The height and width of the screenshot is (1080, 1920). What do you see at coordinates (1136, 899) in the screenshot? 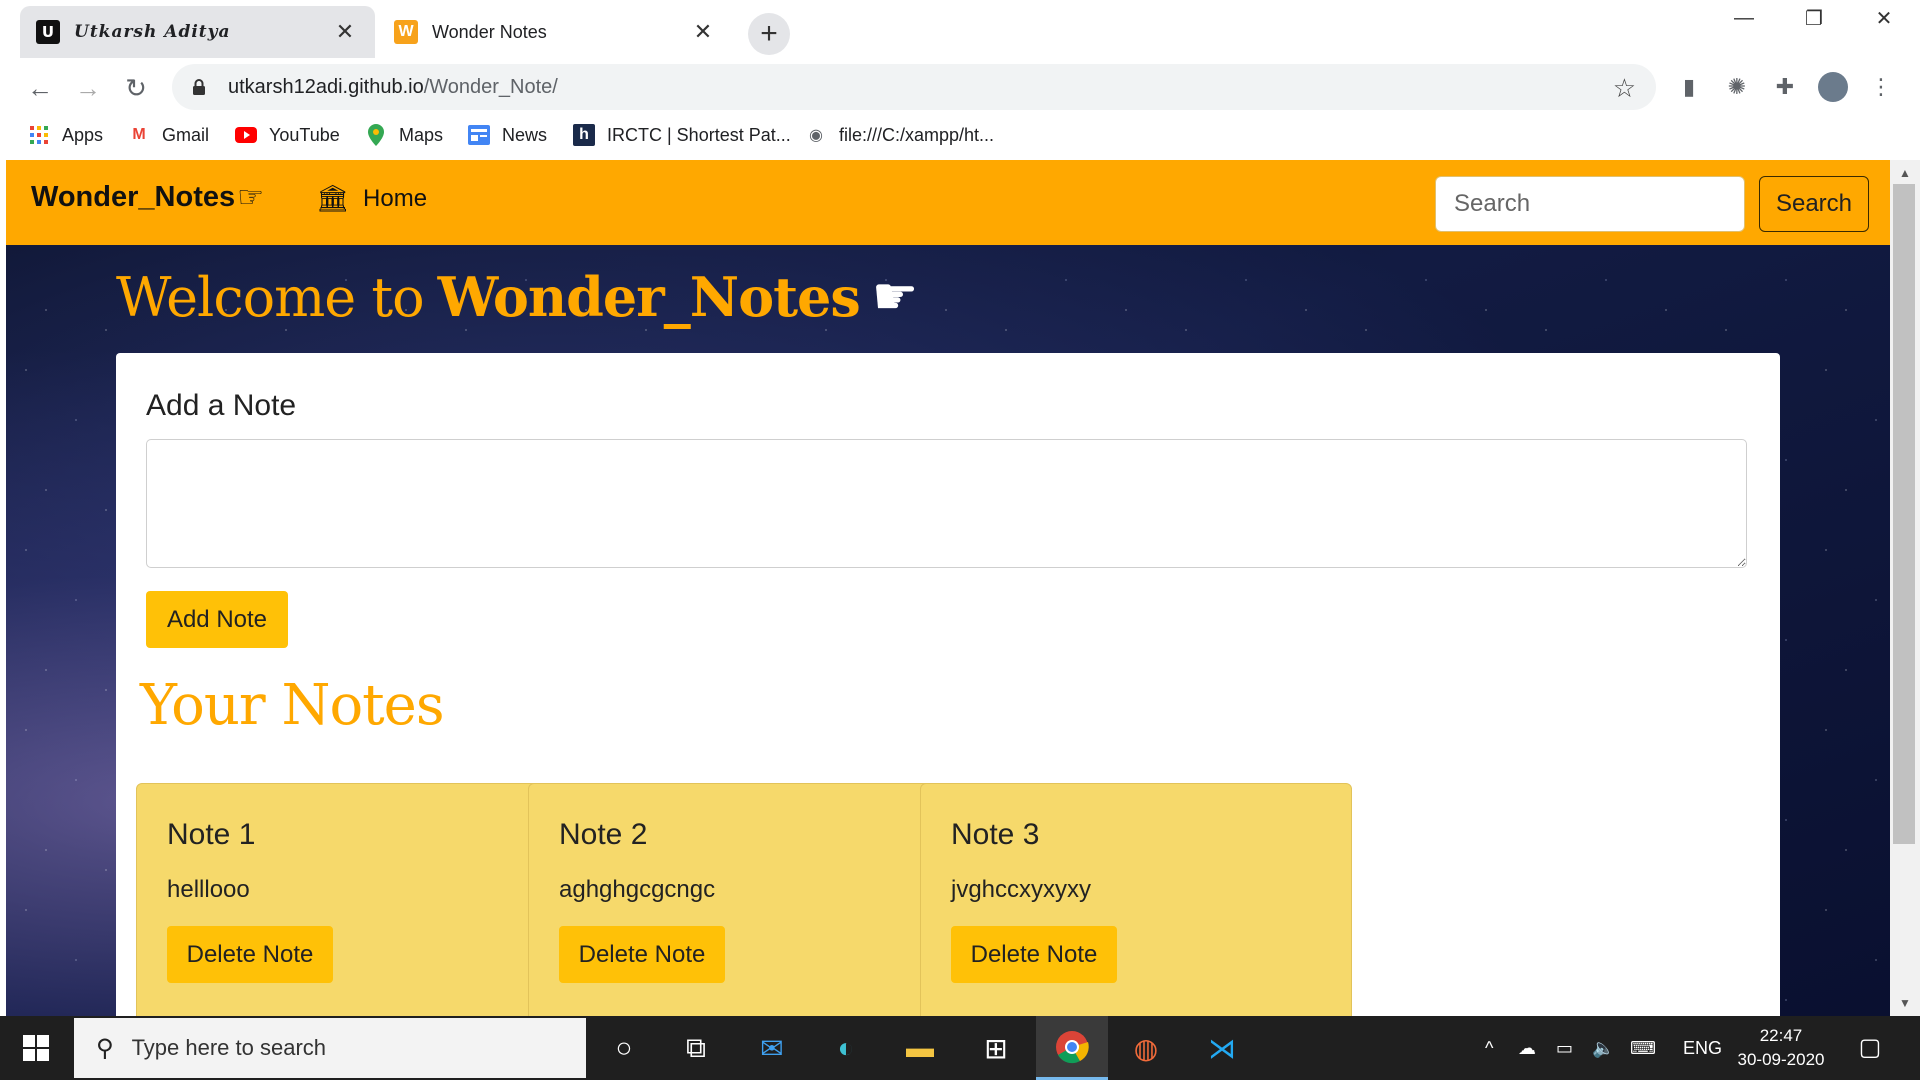
I see `note-card: Note 3 jvghccxyxyxy Delete Note` at bounding box center [1136, 899].